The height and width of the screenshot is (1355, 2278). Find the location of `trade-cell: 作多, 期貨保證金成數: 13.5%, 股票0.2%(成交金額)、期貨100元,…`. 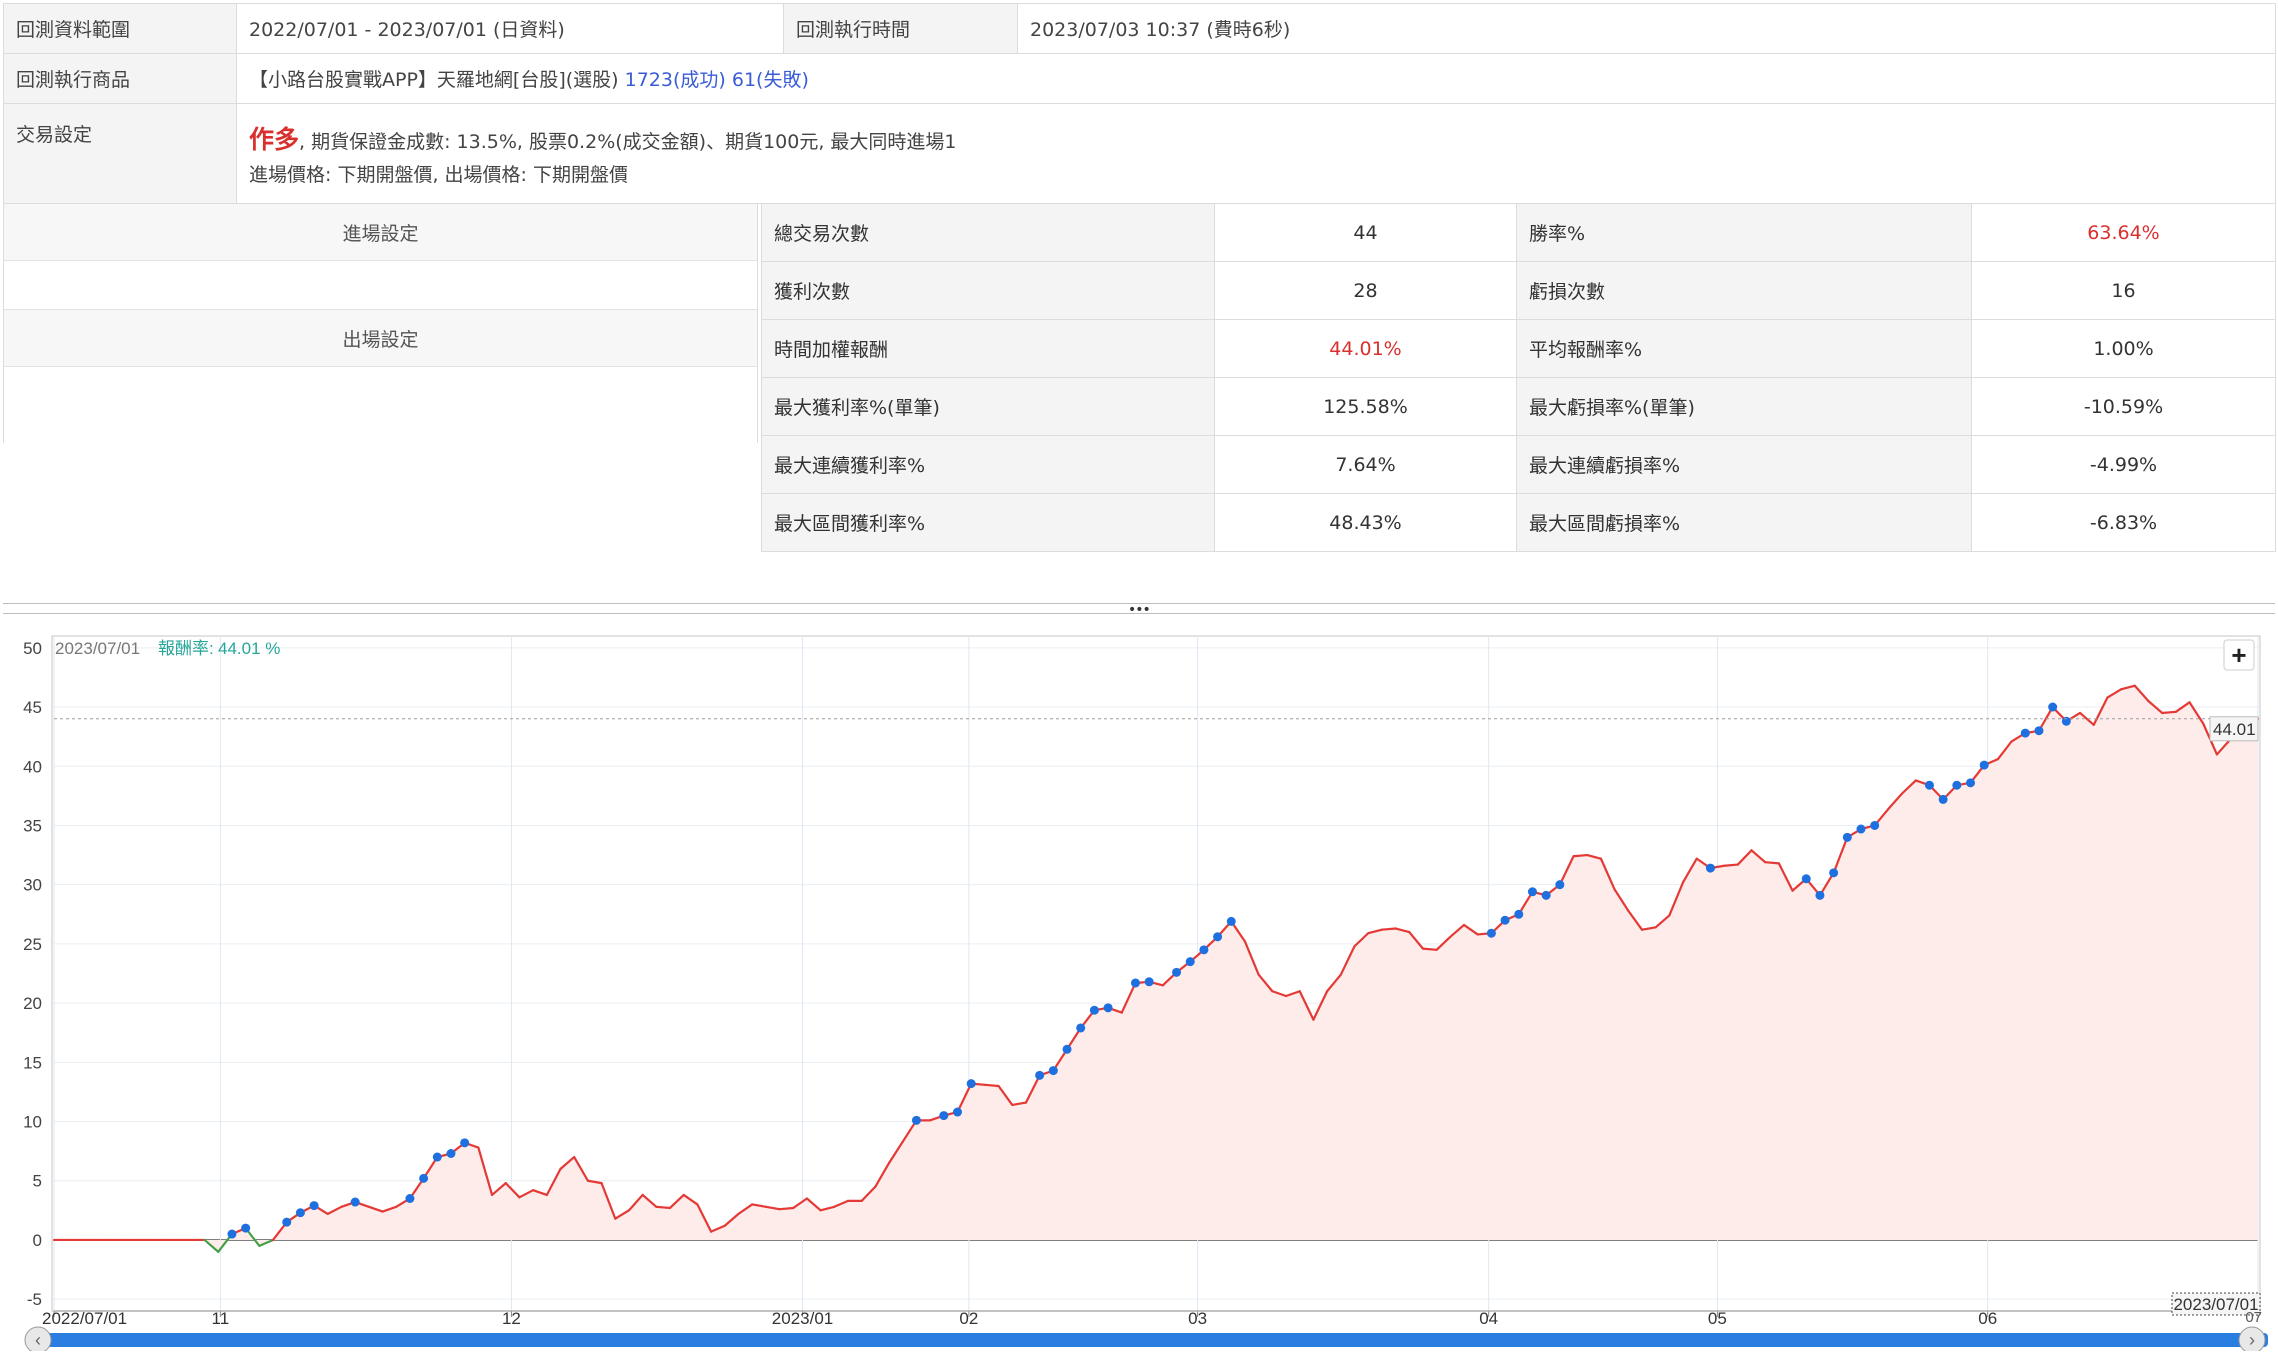

trade-cell: 作多, 期貨保證金成數: 13.5%, 股票0.2%(成交金額)、期貨100元,… is located at coordinates (1256, 154).